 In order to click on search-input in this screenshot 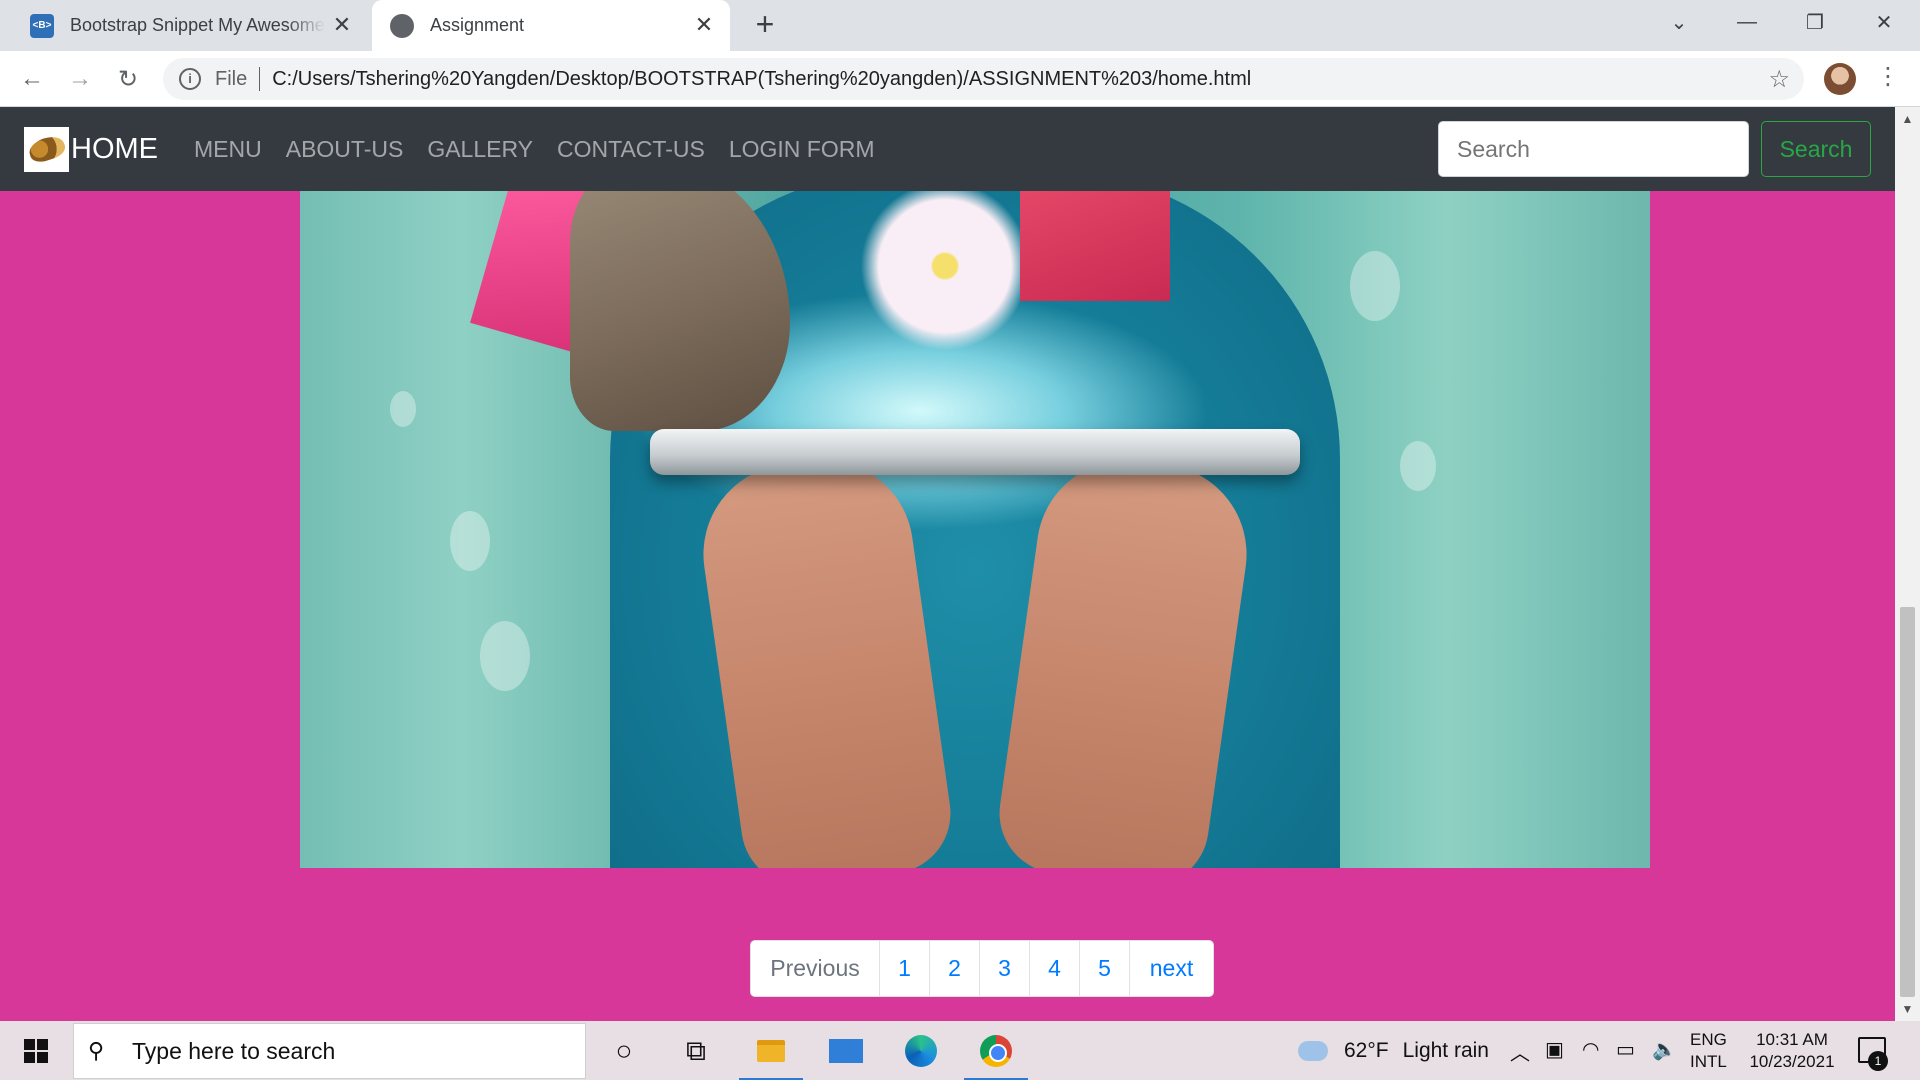, I will do `click(1593, 149)`.